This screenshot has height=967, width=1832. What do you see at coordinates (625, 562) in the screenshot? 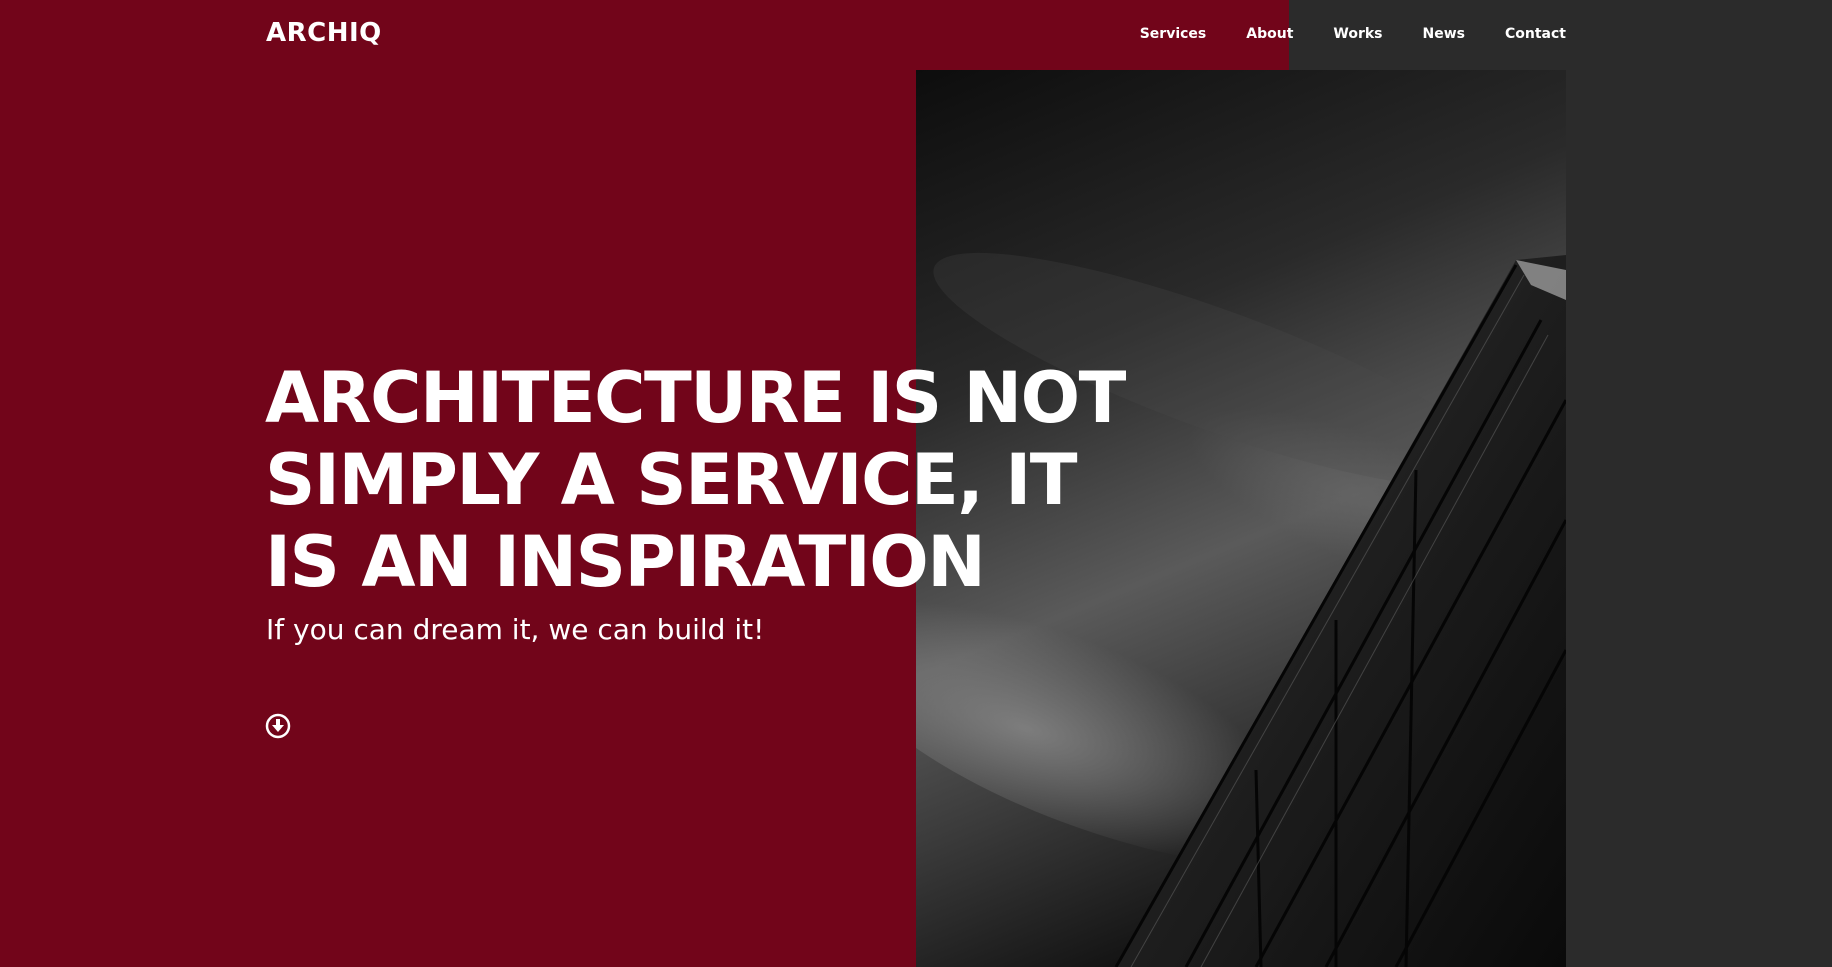
I see `hero-title-line: IS AN INSPIRATION` at bounding box center [625, 562].